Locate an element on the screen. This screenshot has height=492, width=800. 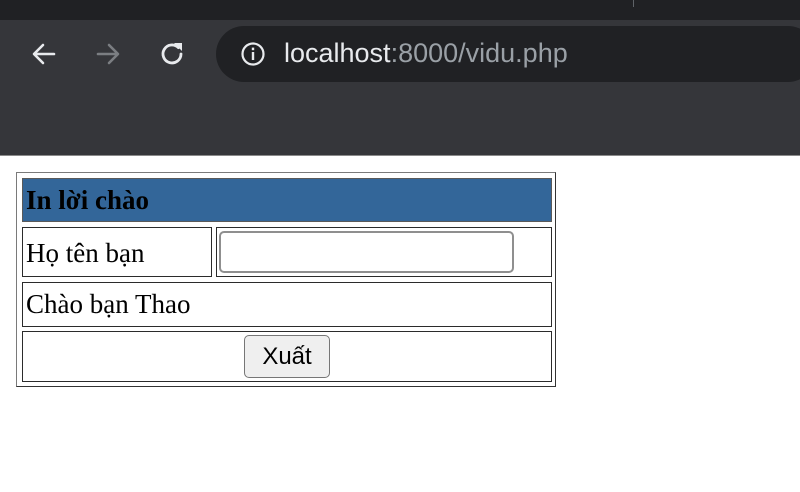
reload-button is located at coordinates (172, 54).